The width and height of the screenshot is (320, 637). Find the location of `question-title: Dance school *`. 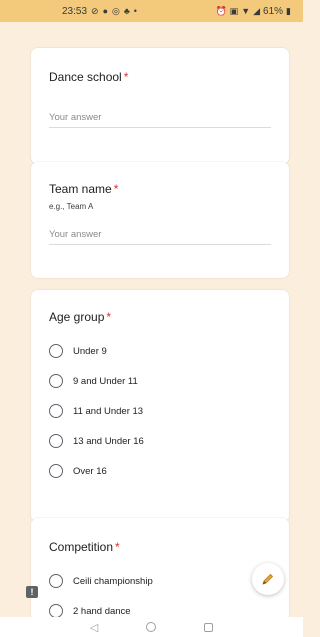

question-title: Dance school * is located at coordinates (89, 77).